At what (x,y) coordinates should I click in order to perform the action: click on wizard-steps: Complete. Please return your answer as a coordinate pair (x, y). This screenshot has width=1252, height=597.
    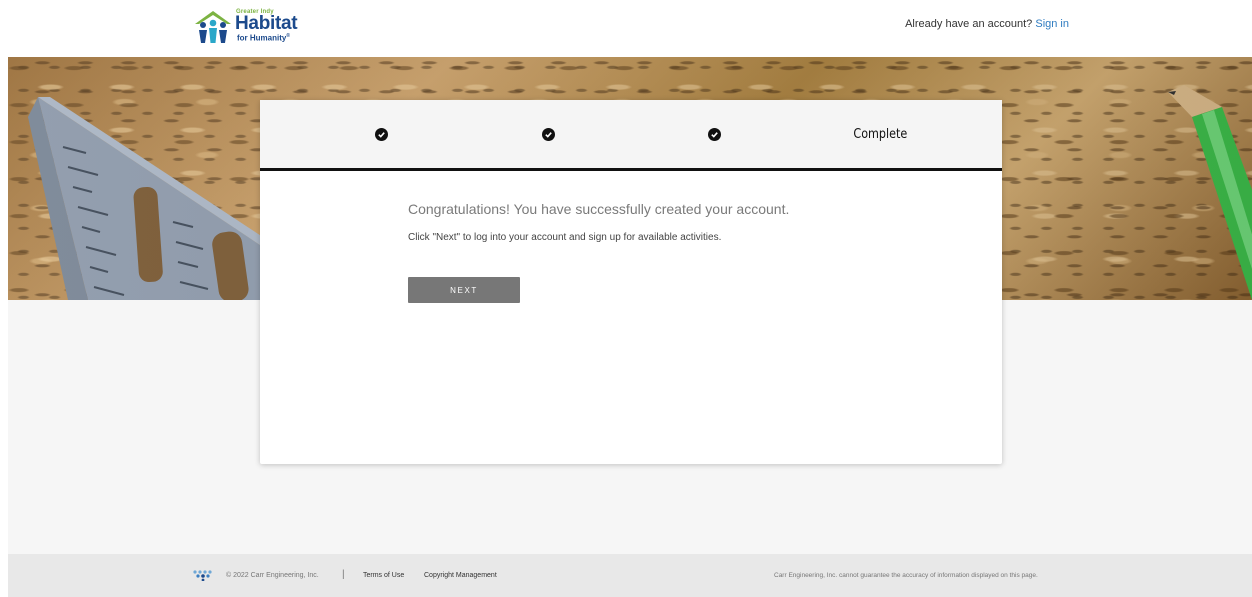
    Looking at the image, I should click on (631, 135).